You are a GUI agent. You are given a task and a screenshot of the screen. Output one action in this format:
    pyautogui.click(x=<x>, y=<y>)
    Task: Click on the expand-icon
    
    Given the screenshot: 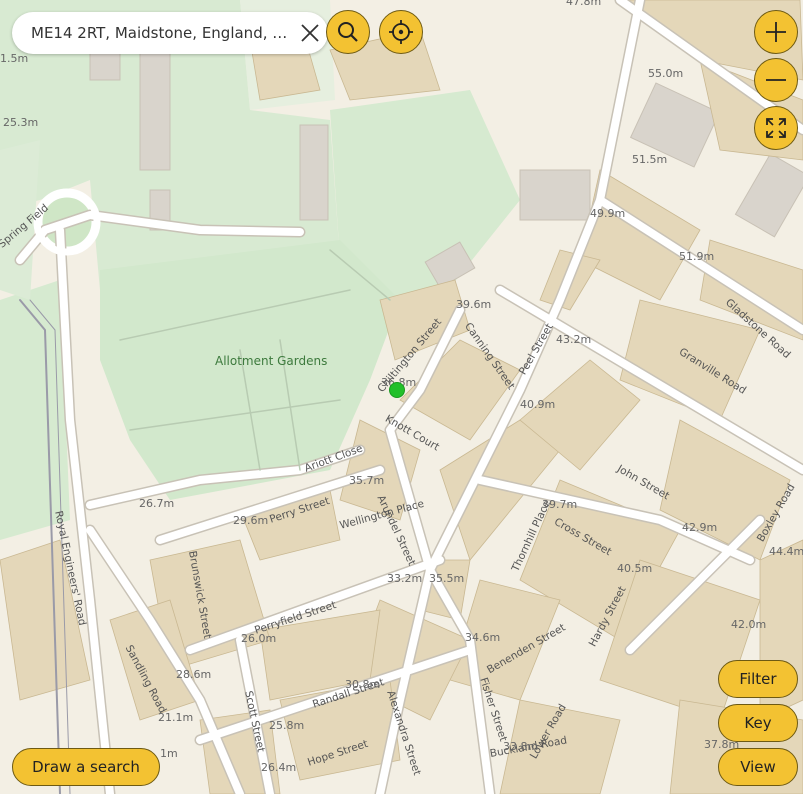 What is the action you would take?
    pyautogui.click(x=776, y=128)
    